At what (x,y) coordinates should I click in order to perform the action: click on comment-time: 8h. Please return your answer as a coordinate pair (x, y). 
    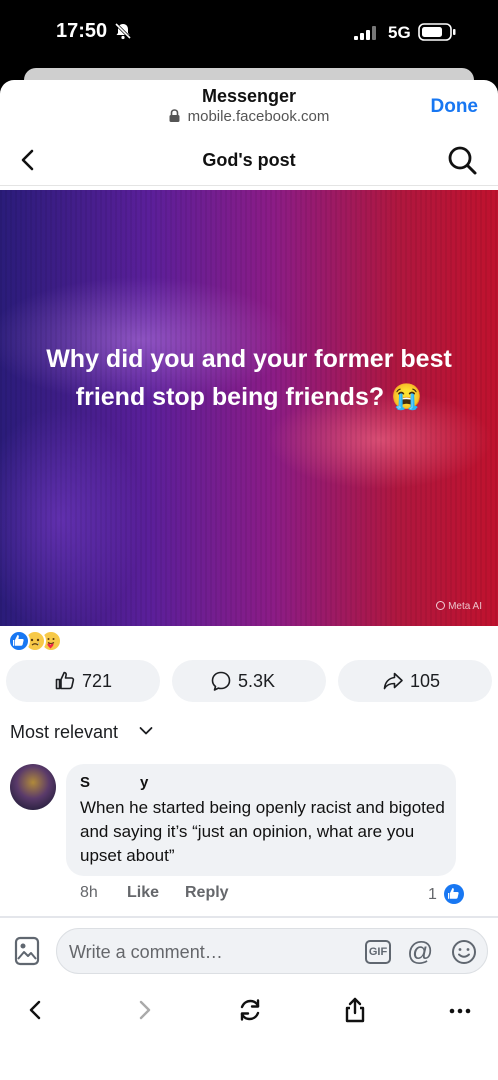
    Looking at the image, I should click on (89, 893).